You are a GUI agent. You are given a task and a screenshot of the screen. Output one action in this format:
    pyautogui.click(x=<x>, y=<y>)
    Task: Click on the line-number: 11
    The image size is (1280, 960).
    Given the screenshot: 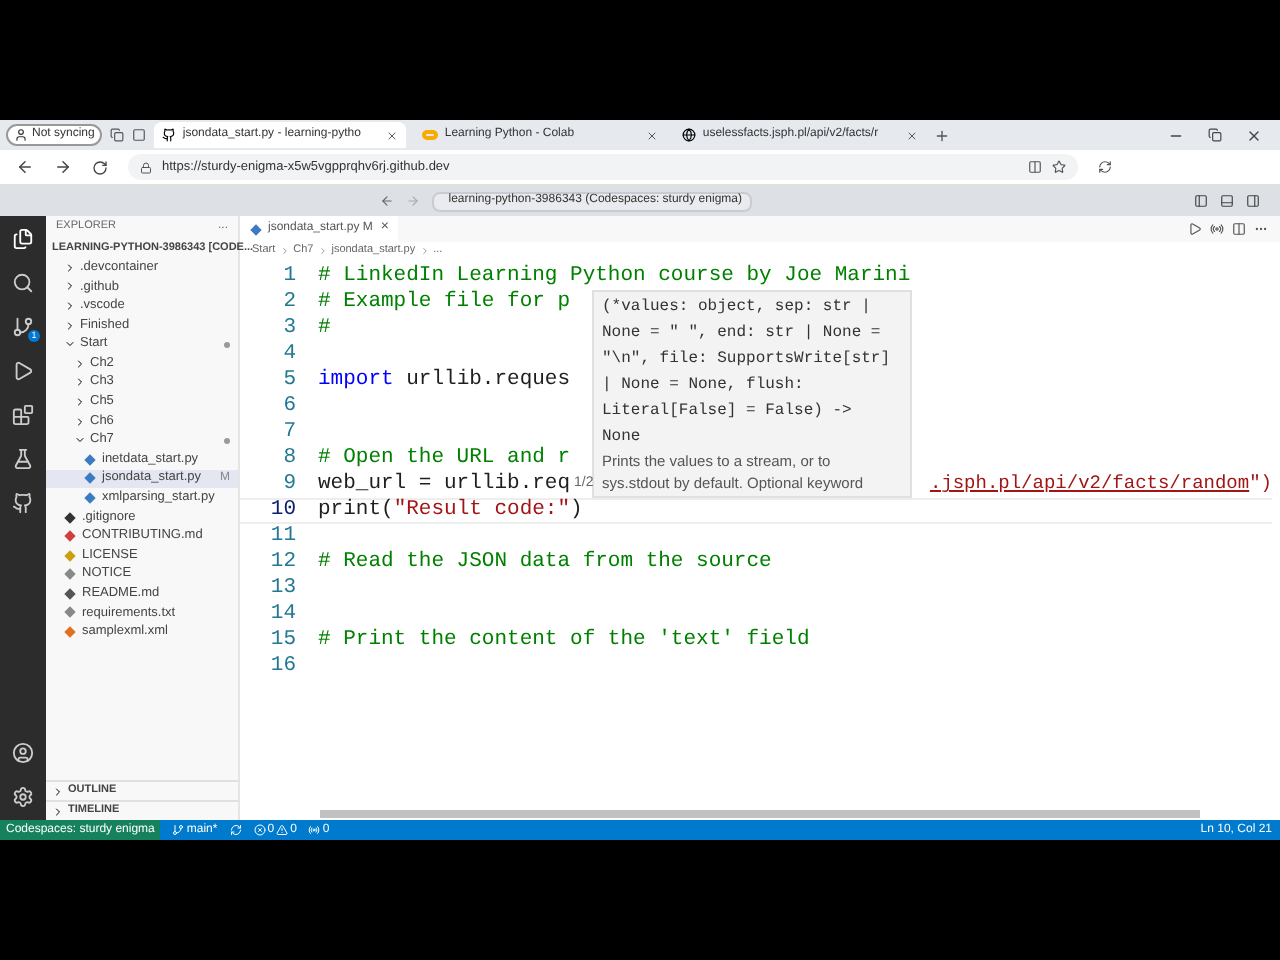 What is the action you would take?
    pyautogui.click(x=283, y=536)
    